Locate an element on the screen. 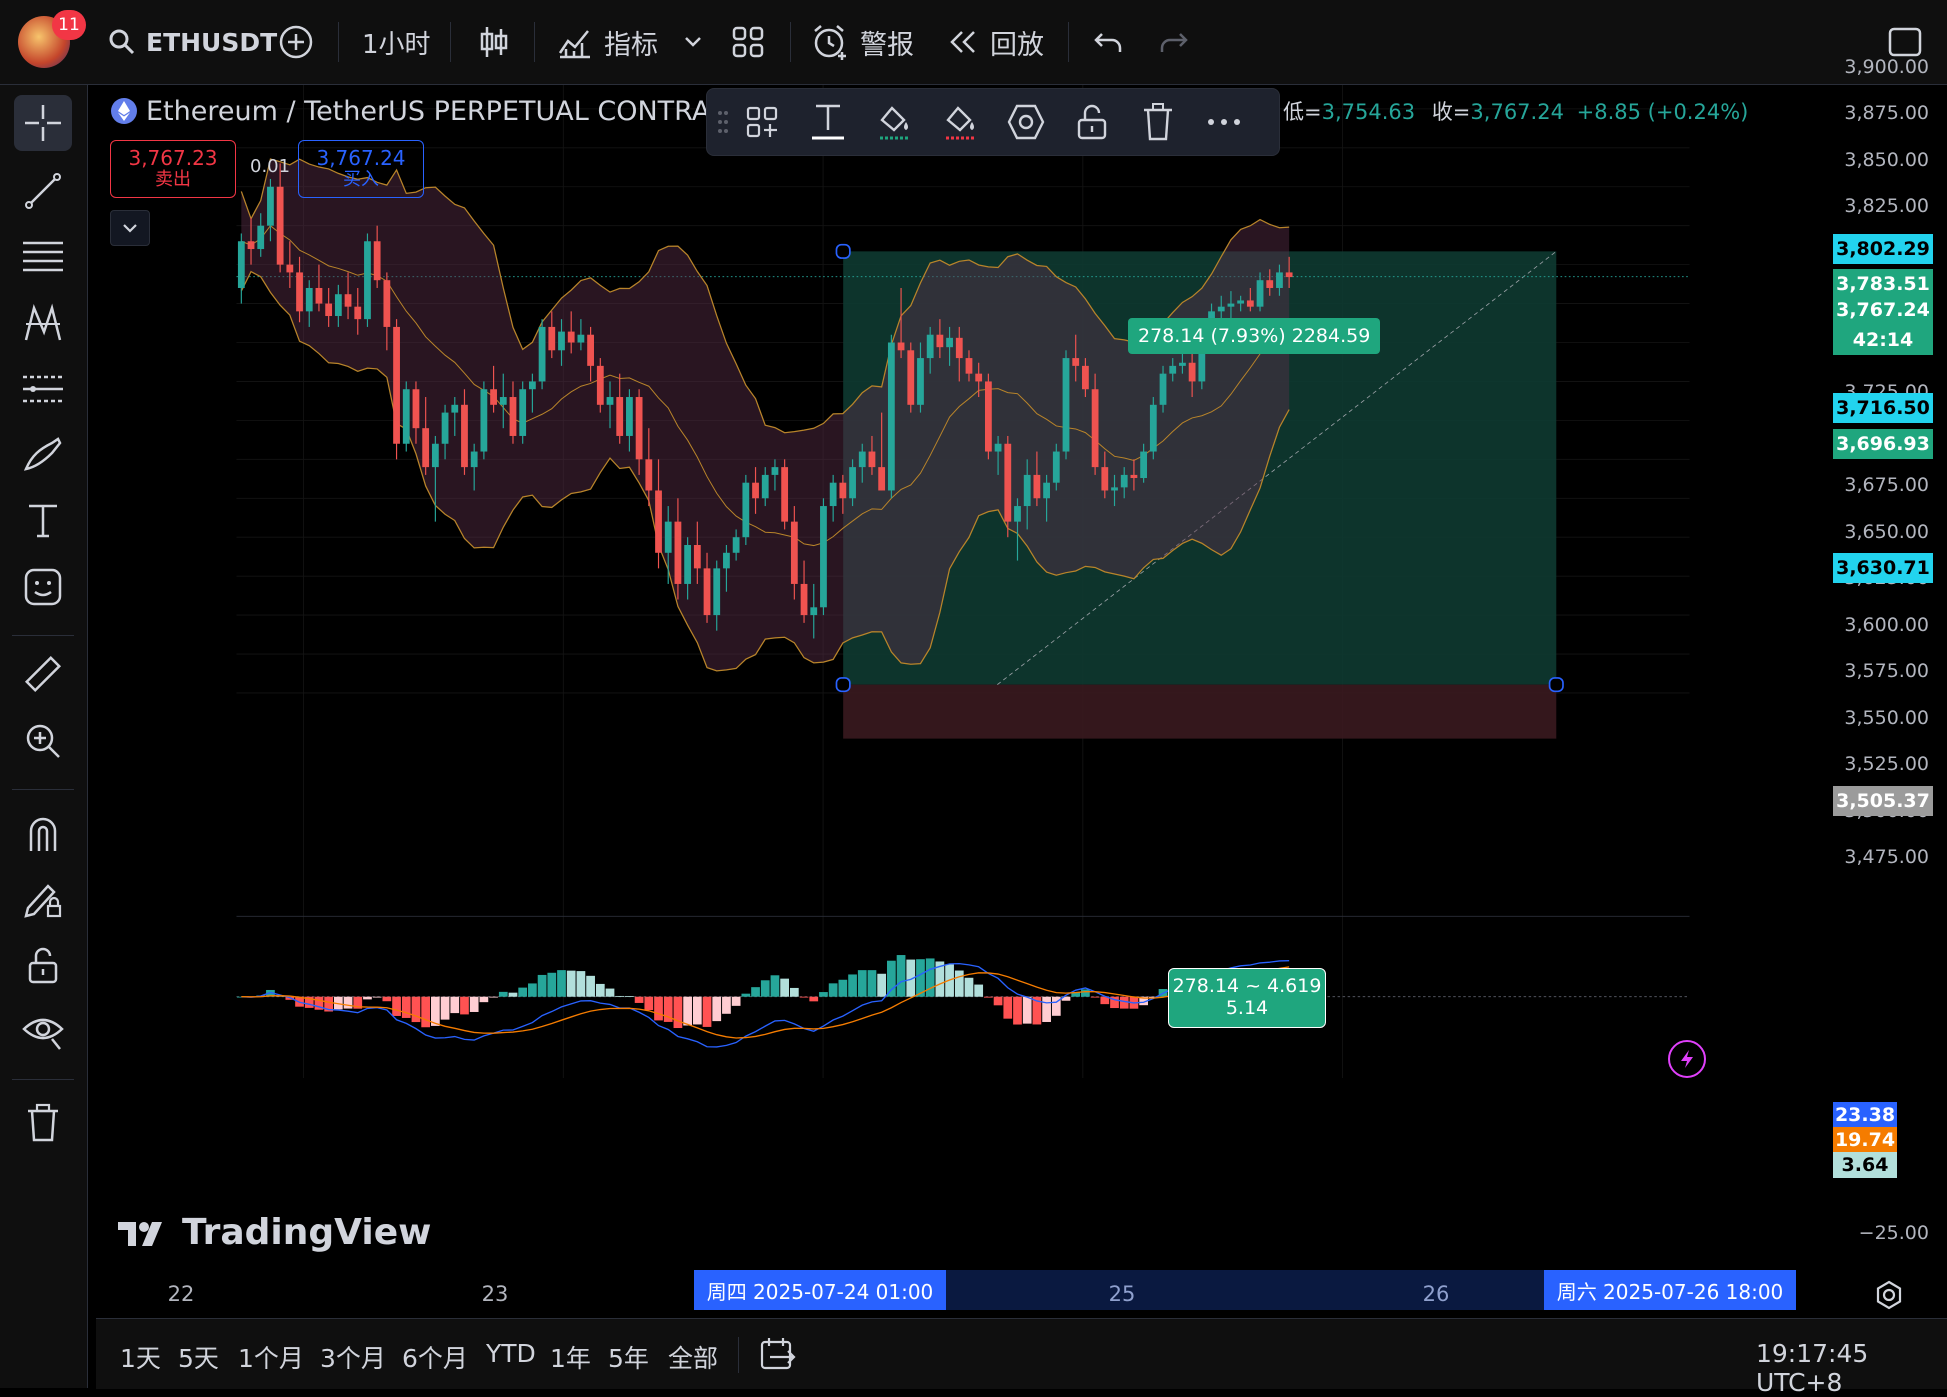 This screenshot has width=1947, height=1397. fib-tool is located at coordinates (43, 257).